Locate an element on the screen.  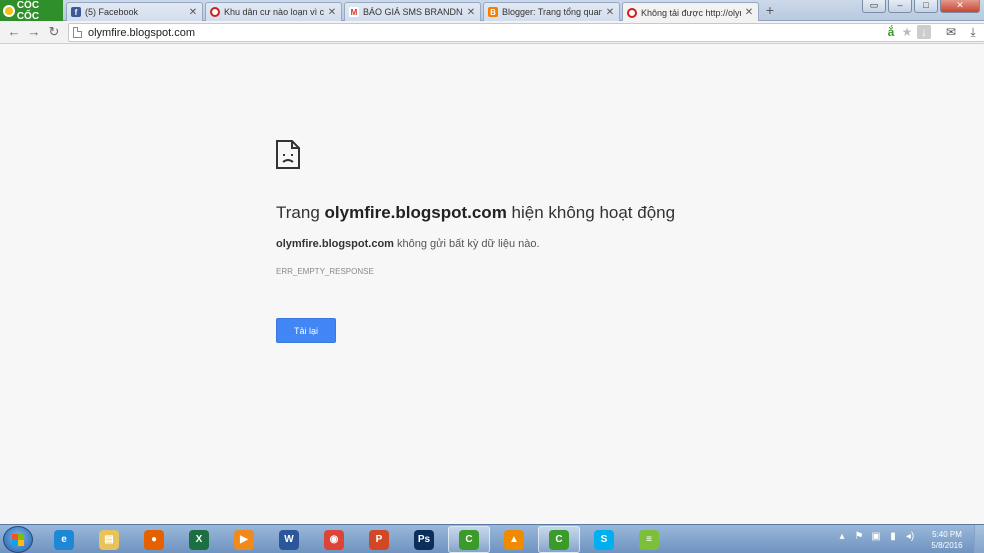
tab-title: Blogger: Trang tổng quan is located at coordinates (552, 12).